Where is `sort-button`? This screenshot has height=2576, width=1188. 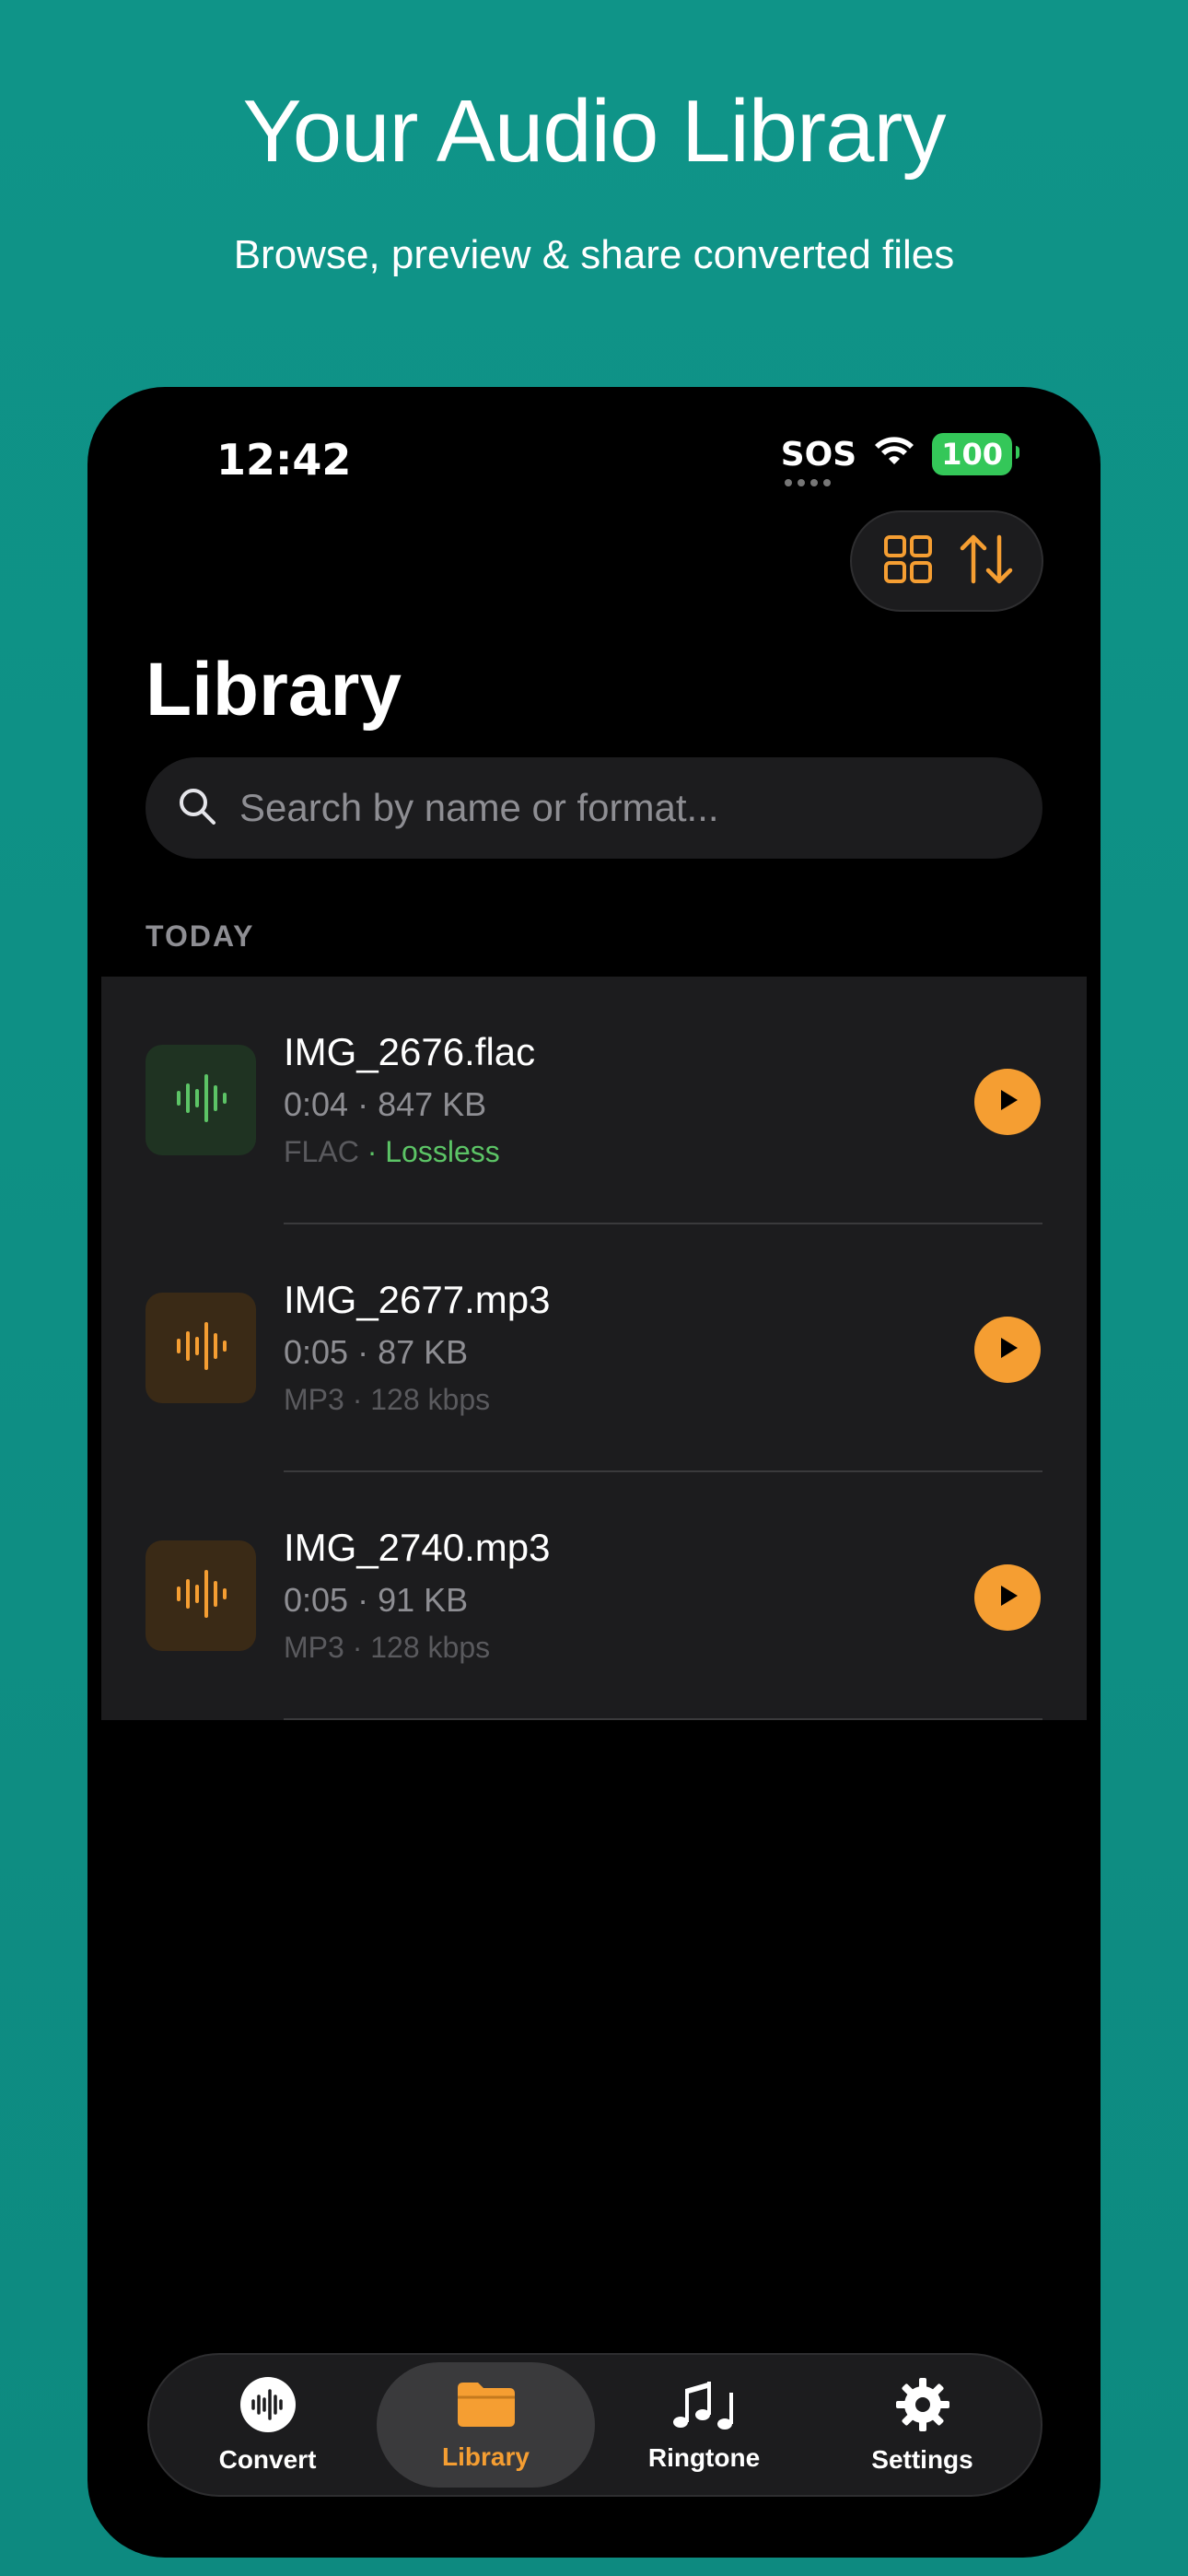 sort-button is located at coordinates (986, 561).